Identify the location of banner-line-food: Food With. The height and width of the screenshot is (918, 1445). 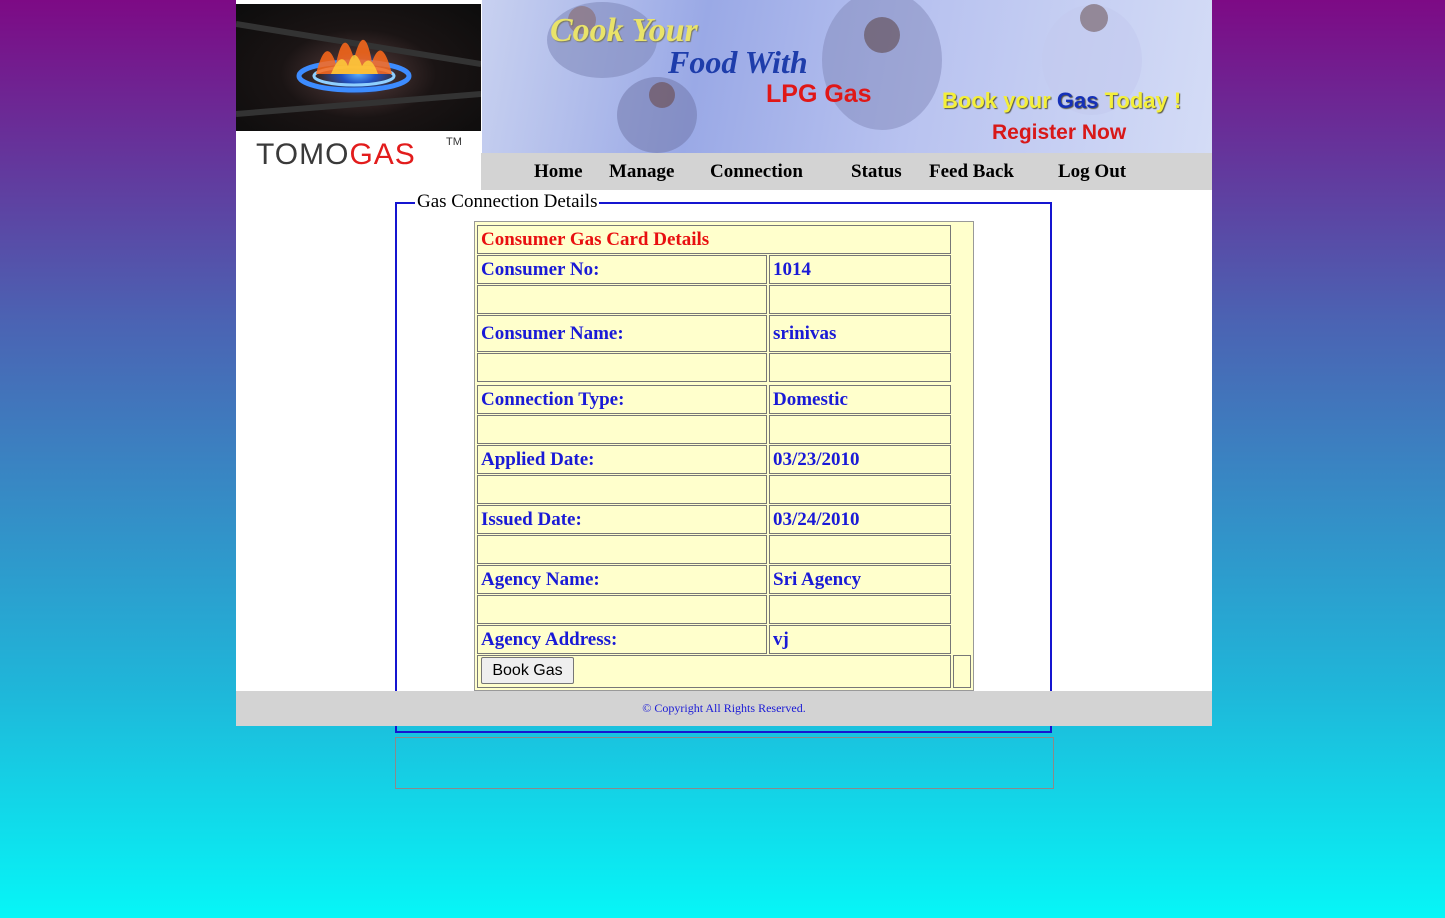
(738, 62).